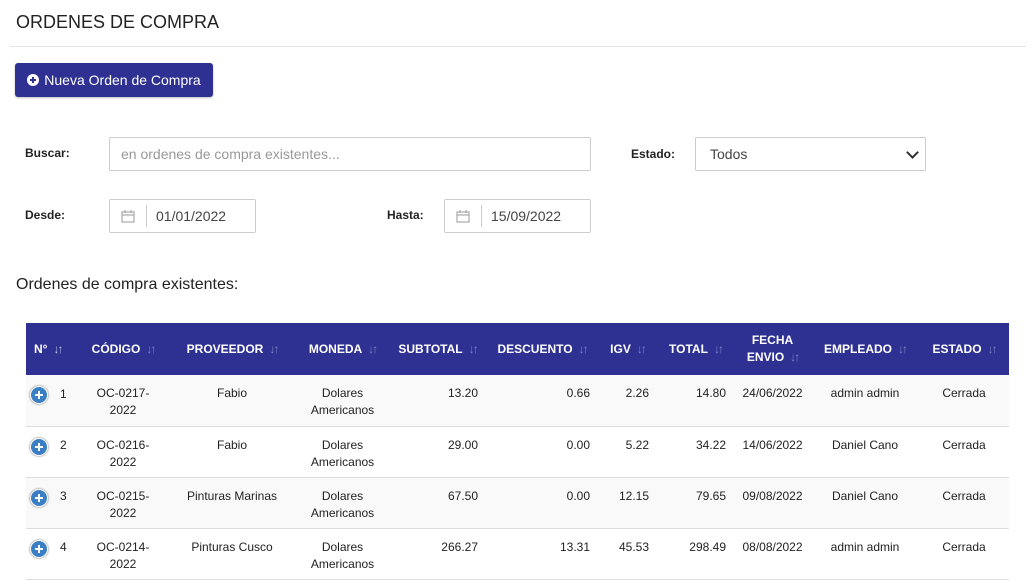  Describe the element at coordinates (578, 393) in the screenshot. I see `cell-descuento: 0.66` at that location.